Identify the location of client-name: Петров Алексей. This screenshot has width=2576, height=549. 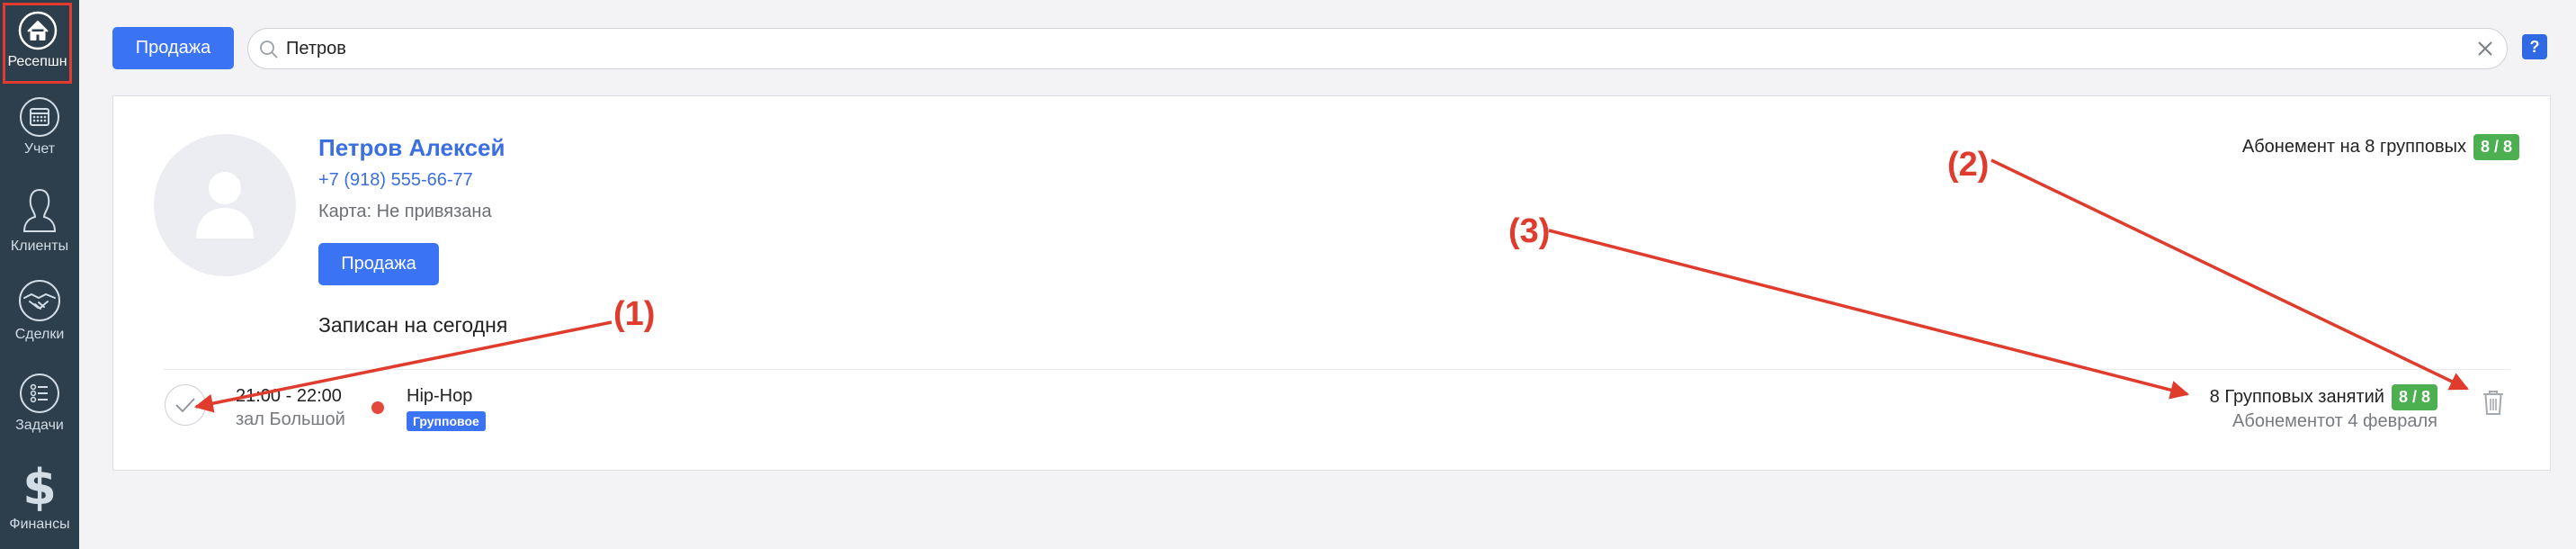
(411, 148).